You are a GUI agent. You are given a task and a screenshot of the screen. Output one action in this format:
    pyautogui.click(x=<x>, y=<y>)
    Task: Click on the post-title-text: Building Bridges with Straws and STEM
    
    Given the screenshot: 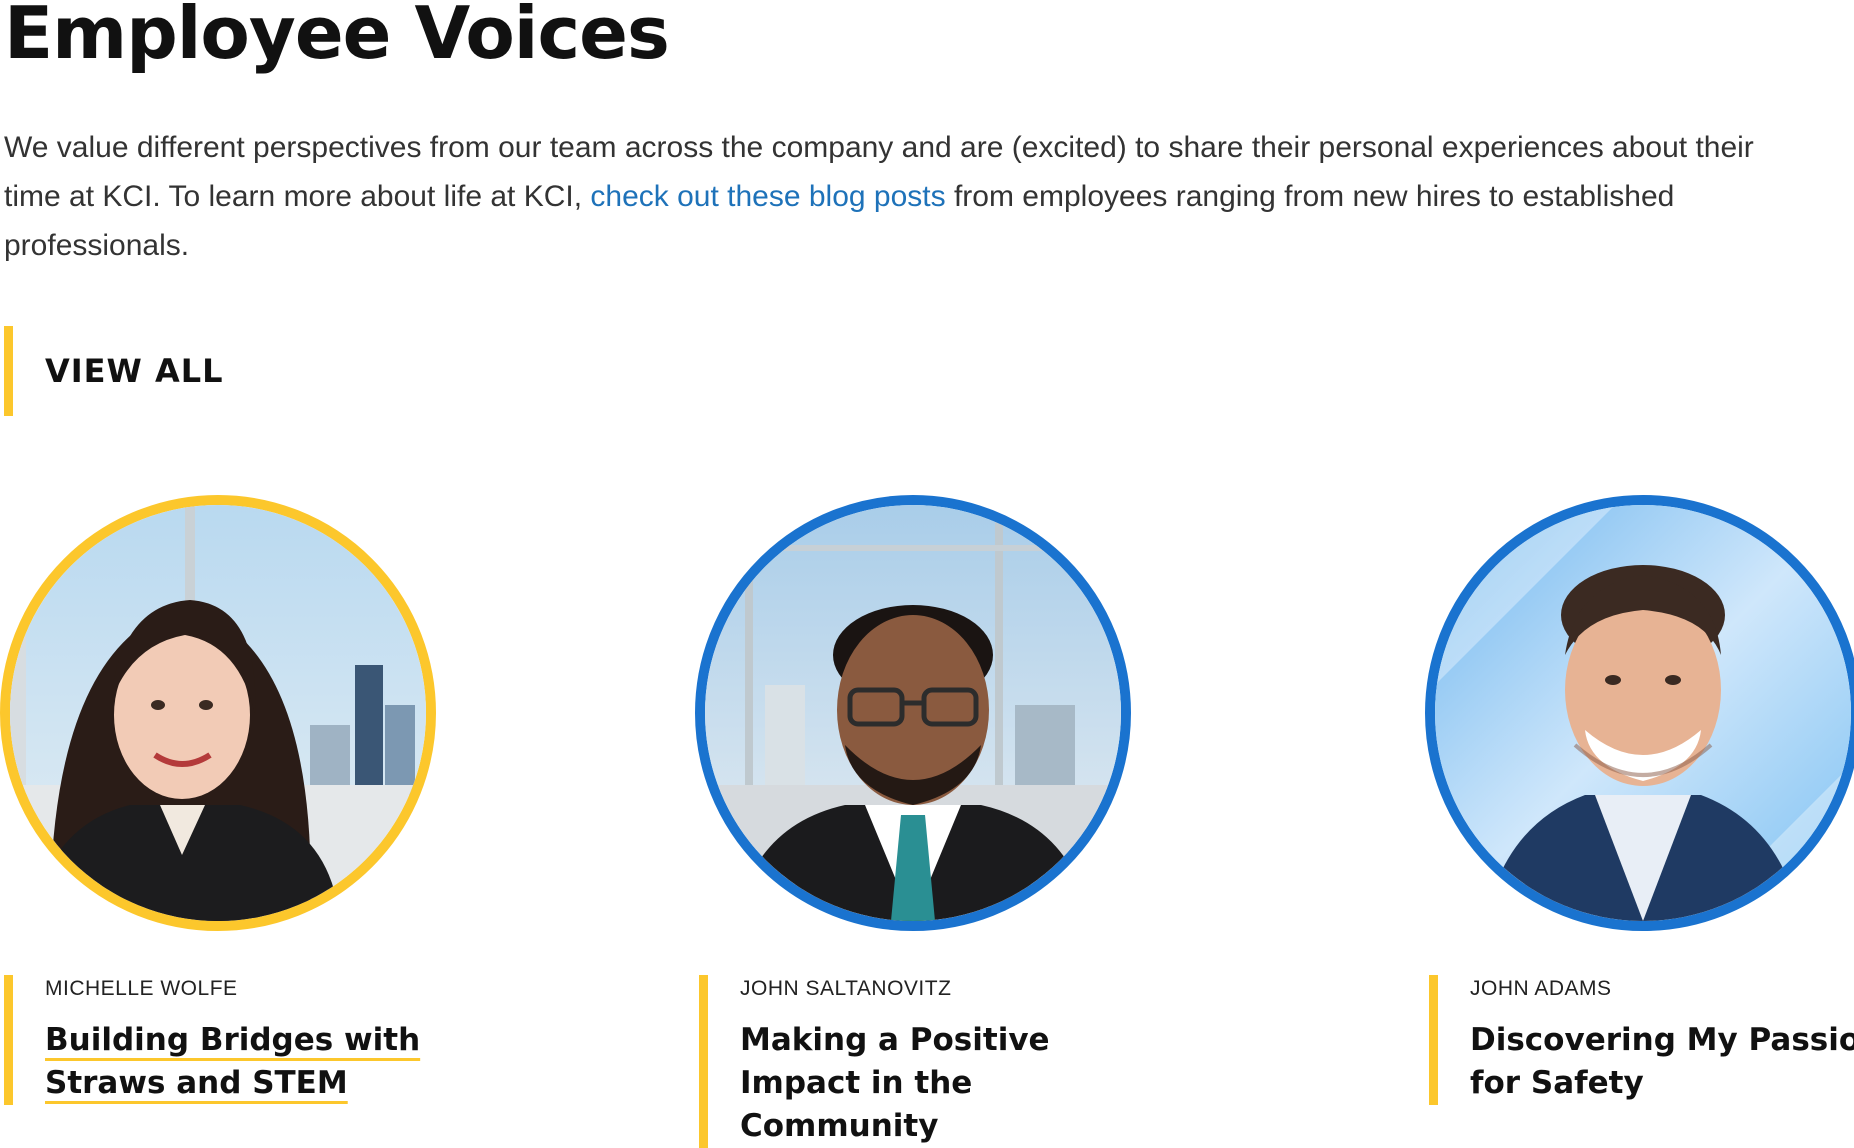 What is the action you would take?
    pyautogui.click(x=233, y=1061)
    